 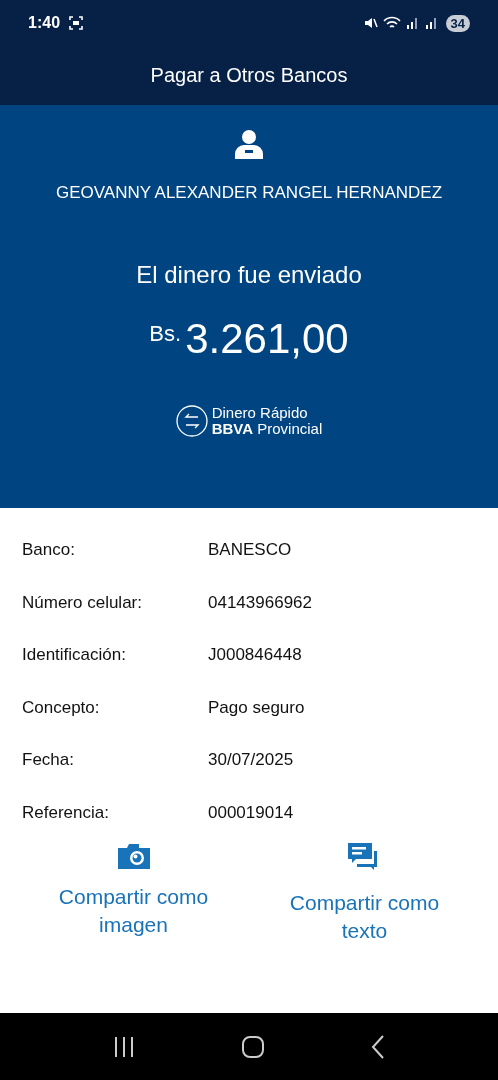 I want to click on transfer-arrows-icon, so click(x=191, y=421).